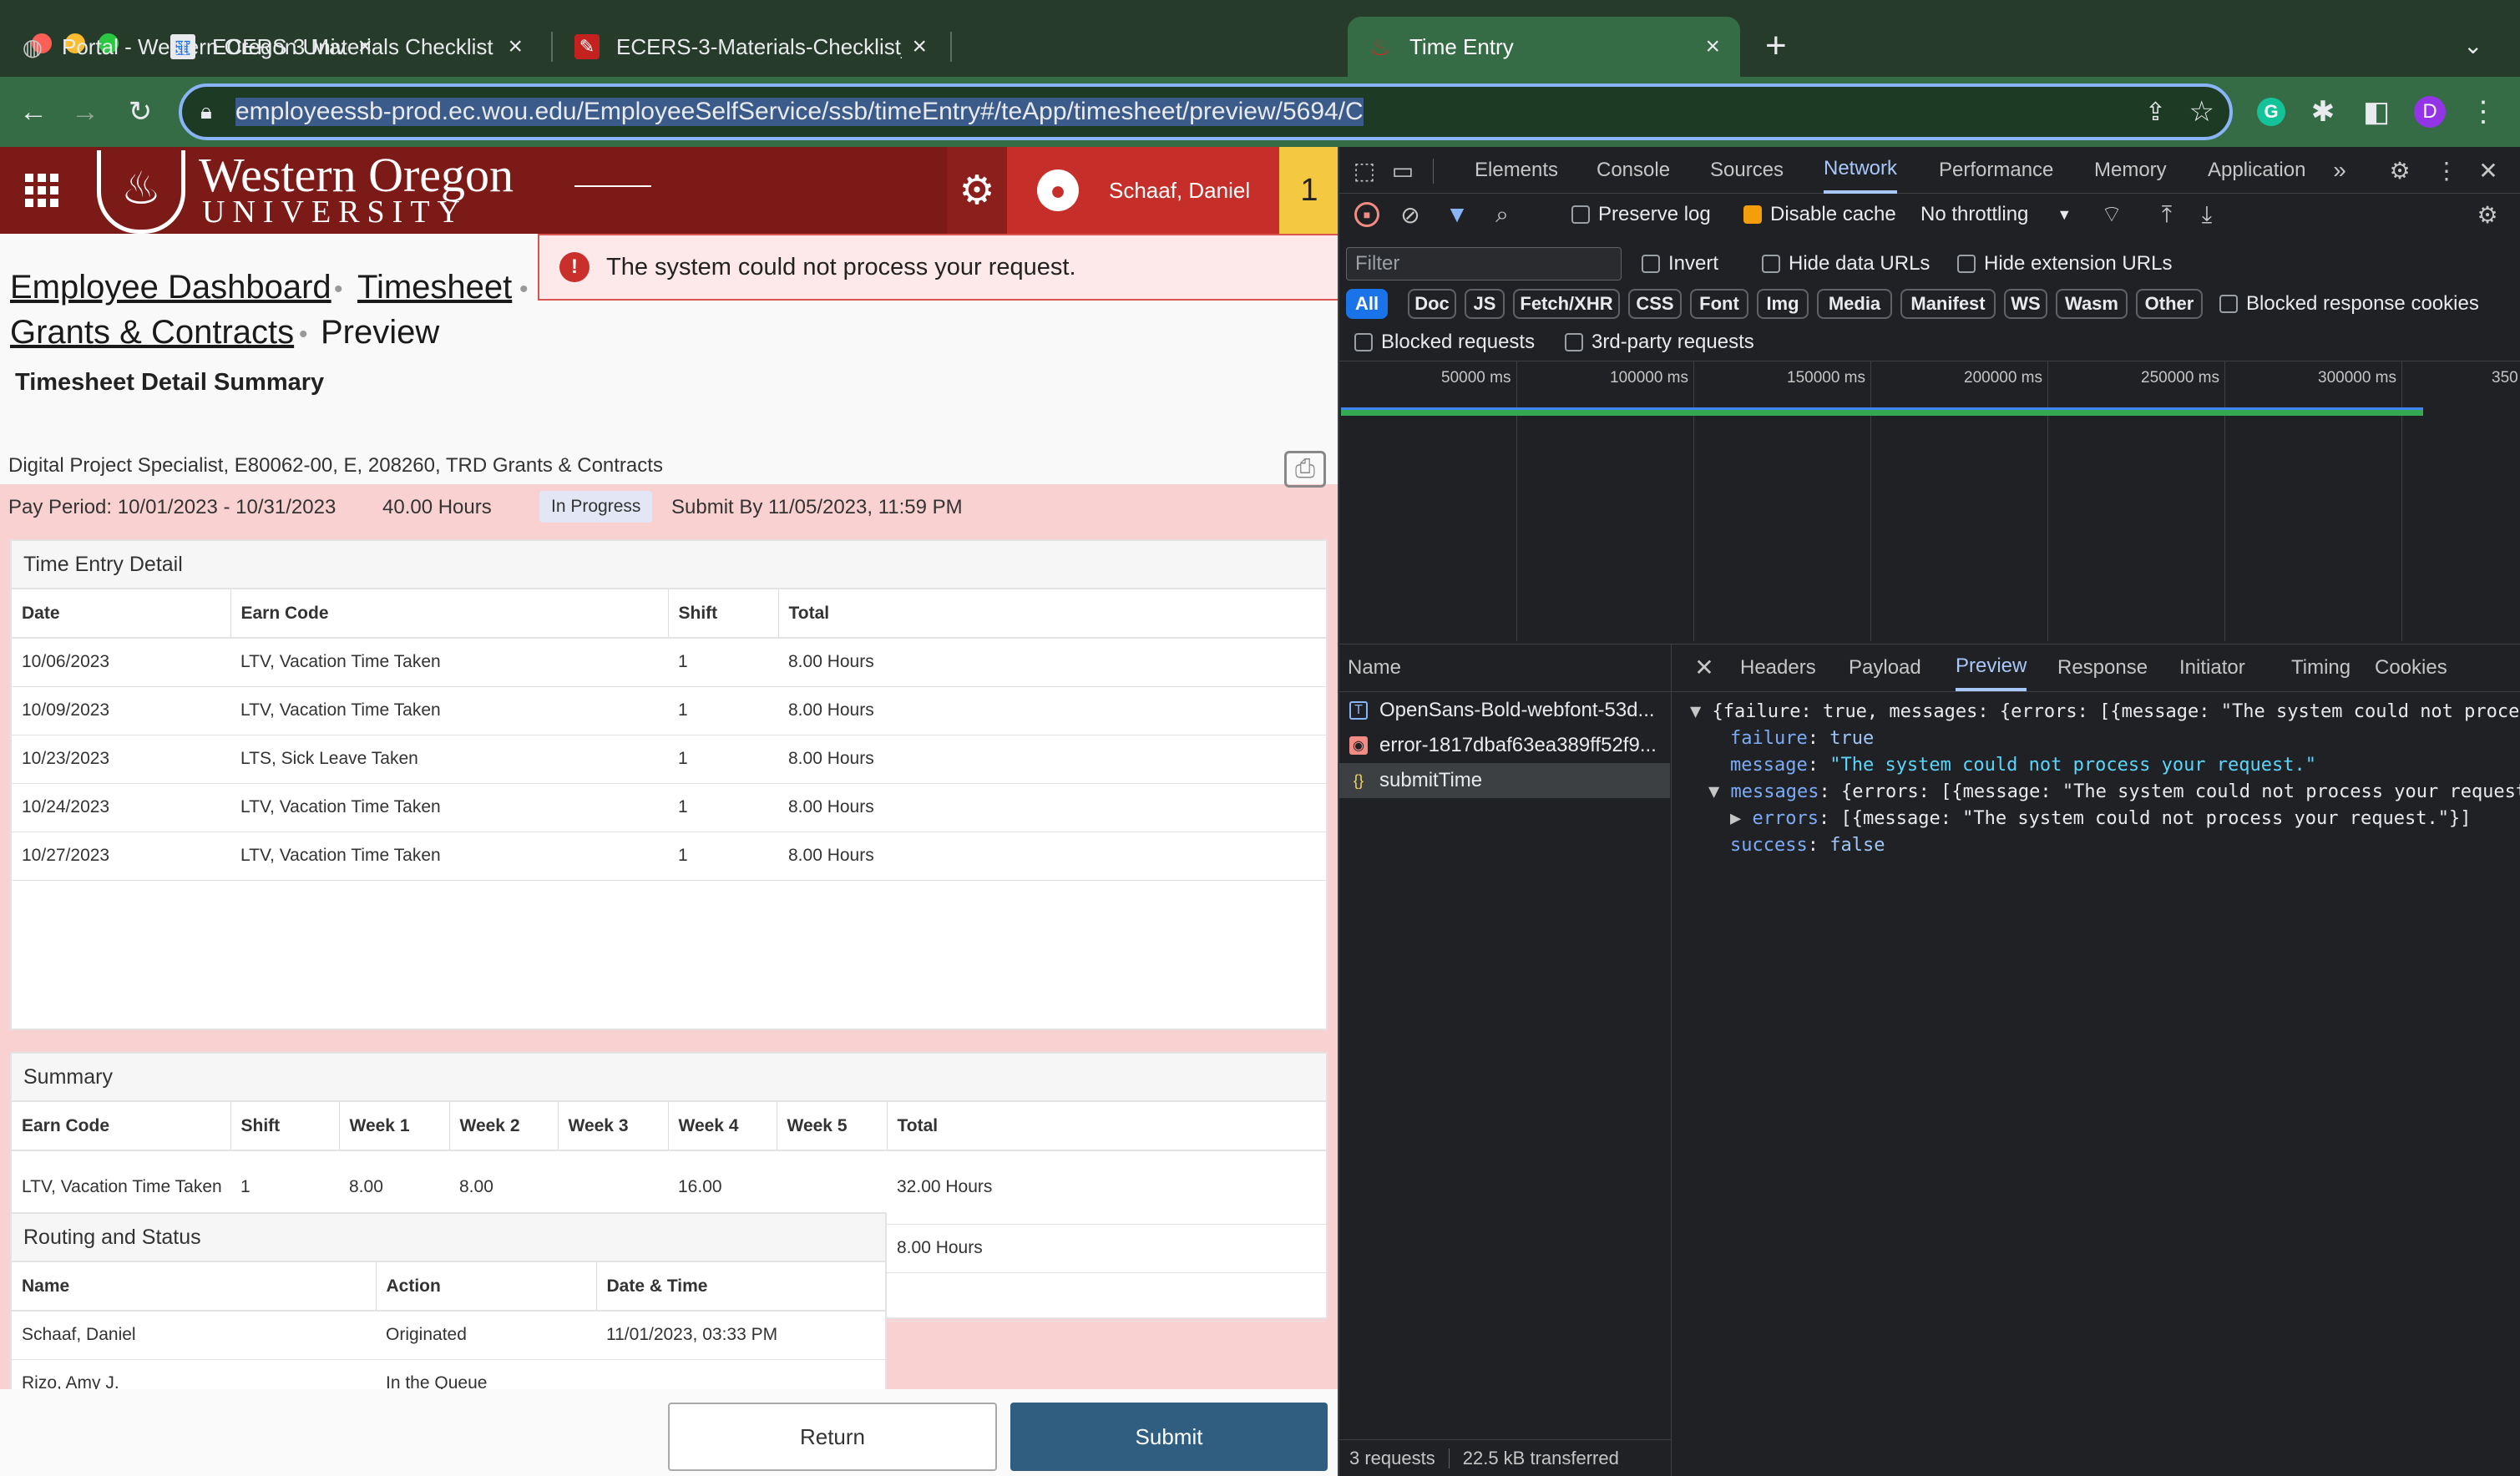 The width and height of the screenshot is (2520, 1476). I want to click on browser-tab-3: ◍ Portal - Western Oregon Unive ×, so click(196, 47).